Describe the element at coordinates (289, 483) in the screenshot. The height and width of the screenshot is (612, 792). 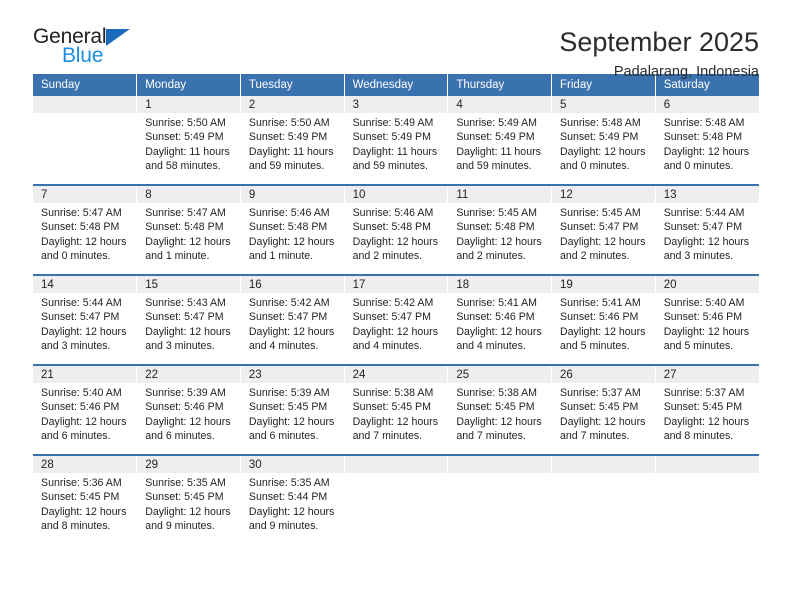
I see `sunrise-time: Sunrise: 5:35 AM` at that location.